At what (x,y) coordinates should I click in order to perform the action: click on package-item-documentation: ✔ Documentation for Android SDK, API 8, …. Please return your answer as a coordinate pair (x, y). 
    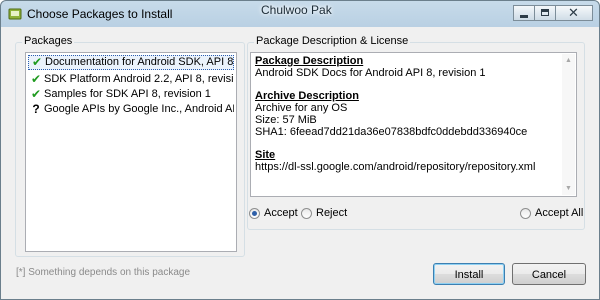
    Looking at the image, I should click on (131, 62).